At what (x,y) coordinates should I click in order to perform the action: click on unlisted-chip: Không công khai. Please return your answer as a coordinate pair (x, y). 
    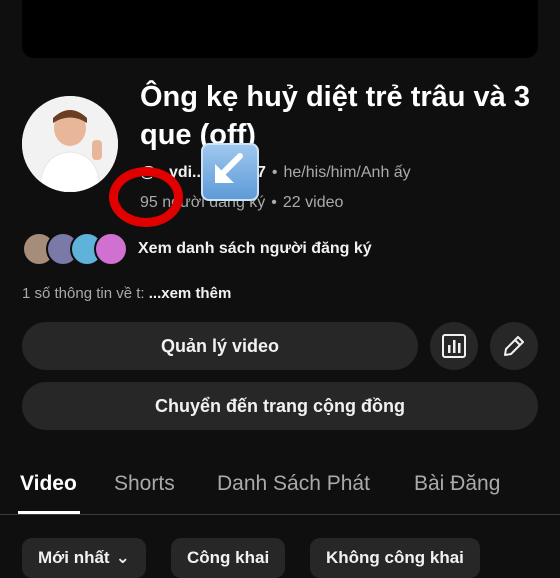
    Looking at the image, I should click on (395, 558).